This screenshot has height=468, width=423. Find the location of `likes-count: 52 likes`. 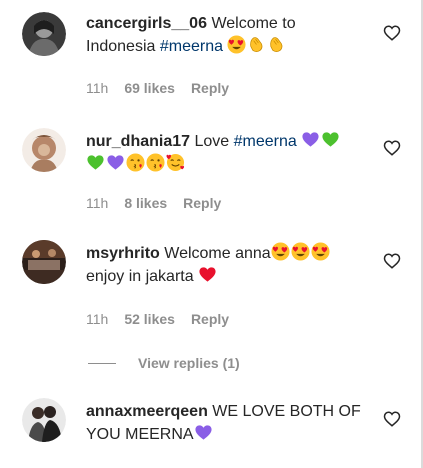

likes-count: 52 likes is located at coordinates (149, 319).